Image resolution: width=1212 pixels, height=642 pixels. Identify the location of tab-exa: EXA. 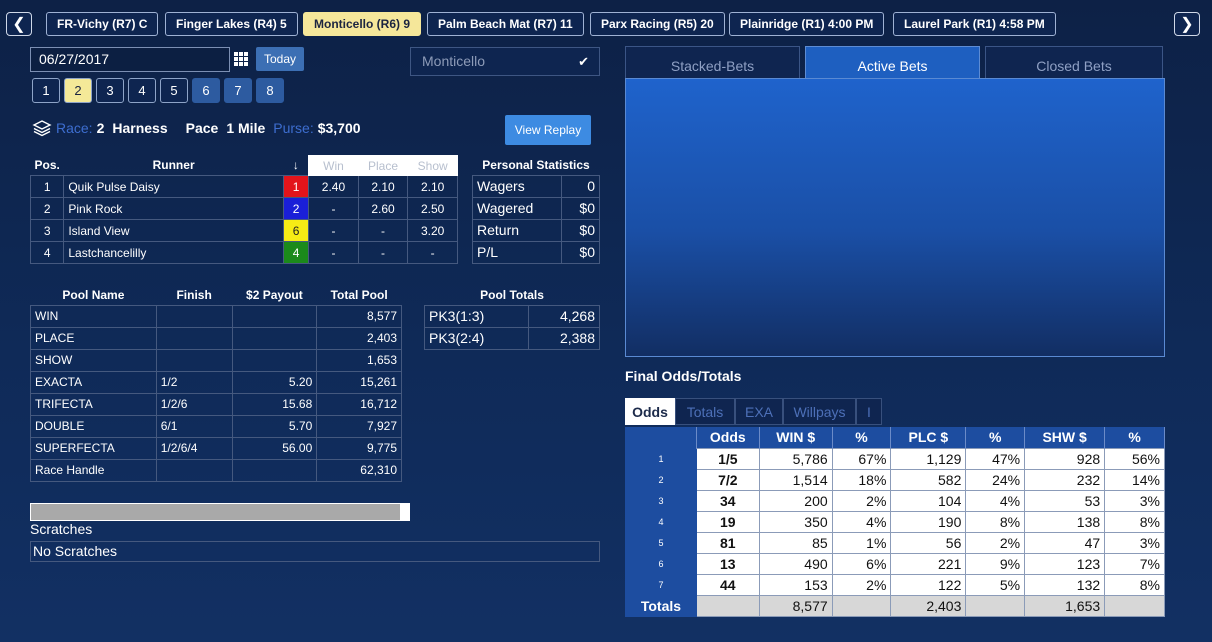
(759, 411).